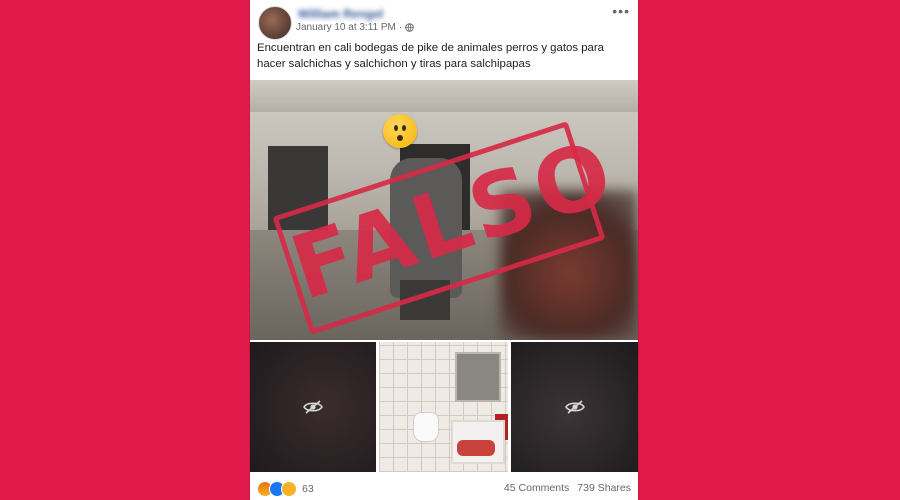 This screenshot has height=500, width=900. I want to click on emoji-mouth-icon, so click(400, 138).